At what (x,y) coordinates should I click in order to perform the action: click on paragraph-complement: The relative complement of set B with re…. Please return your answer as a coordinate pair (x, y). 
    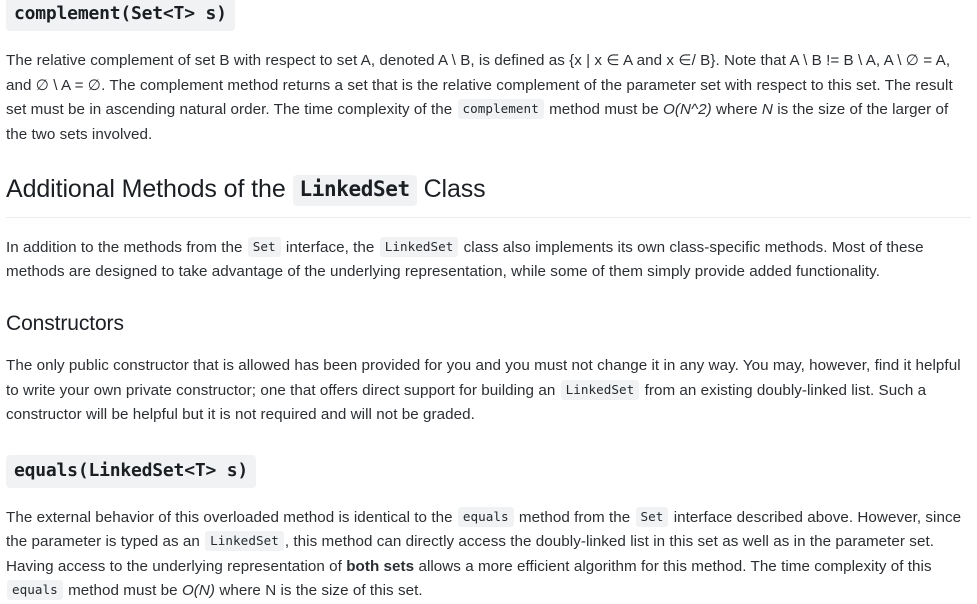
    Looking at the image, I should click on (479, 97).